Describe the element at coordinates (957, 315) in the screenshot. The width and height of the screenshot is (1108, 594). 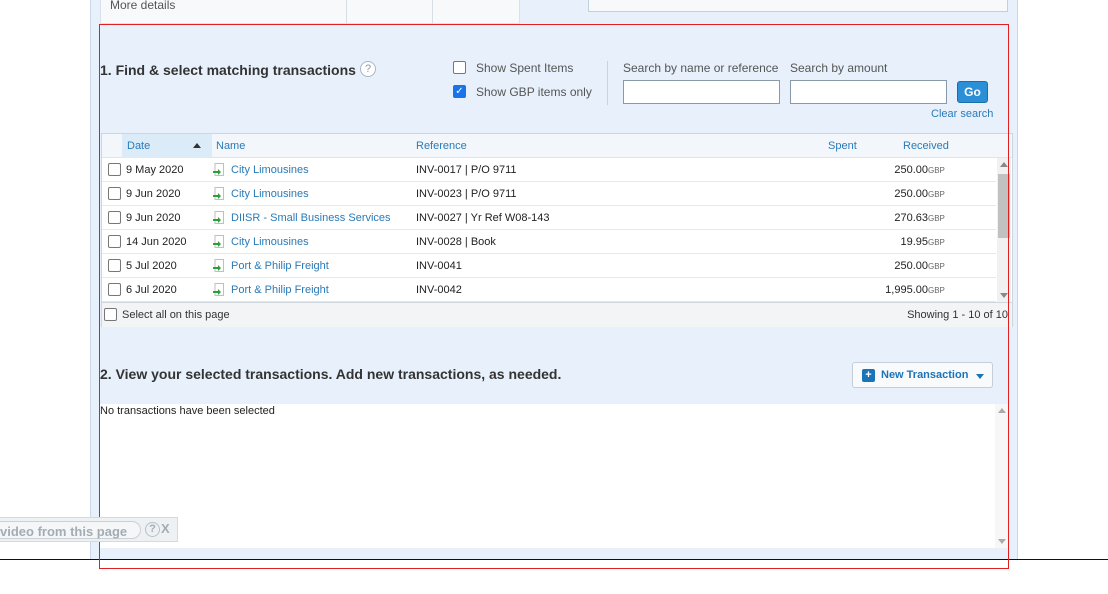
I see `showing-count: Showing 1 - 10 of 10` at that location.